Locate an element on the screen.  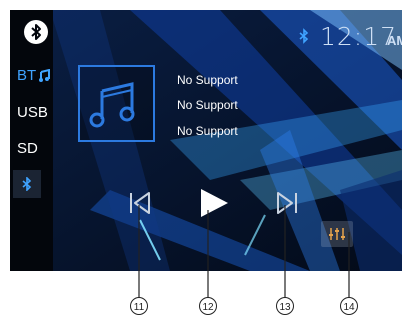
callout-number: 11 is located at coordinates (139, 307).